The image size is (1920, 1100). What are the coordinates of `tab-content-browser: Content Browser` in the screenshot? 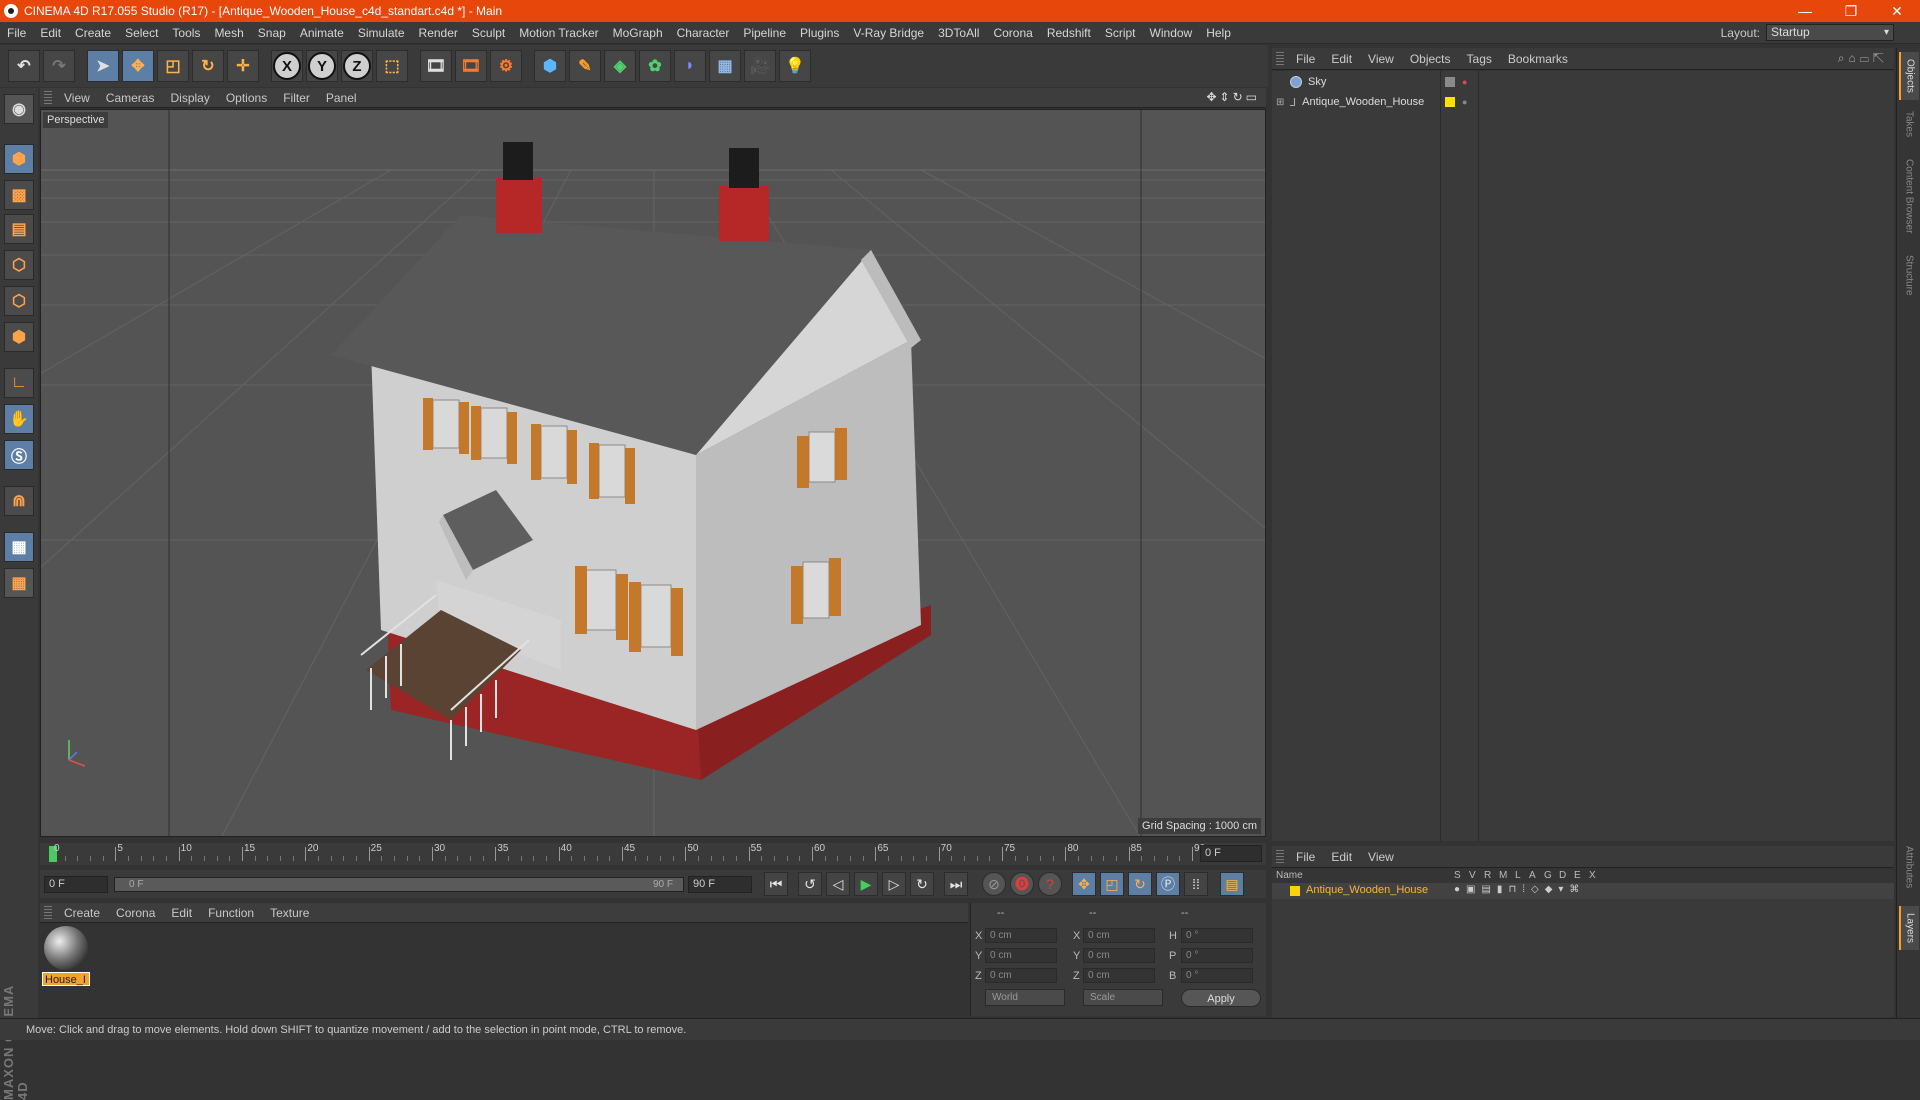 It's located at (1909, 196).